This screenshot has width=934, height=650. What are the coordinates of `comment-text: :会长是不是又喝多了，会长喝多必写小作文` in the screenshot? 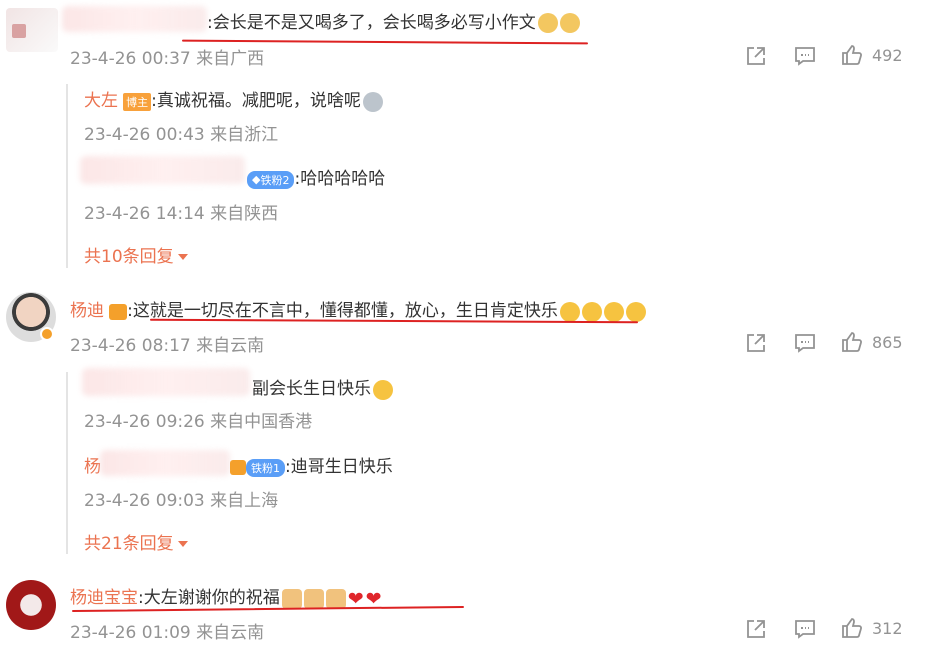 It's located at (393, 20).